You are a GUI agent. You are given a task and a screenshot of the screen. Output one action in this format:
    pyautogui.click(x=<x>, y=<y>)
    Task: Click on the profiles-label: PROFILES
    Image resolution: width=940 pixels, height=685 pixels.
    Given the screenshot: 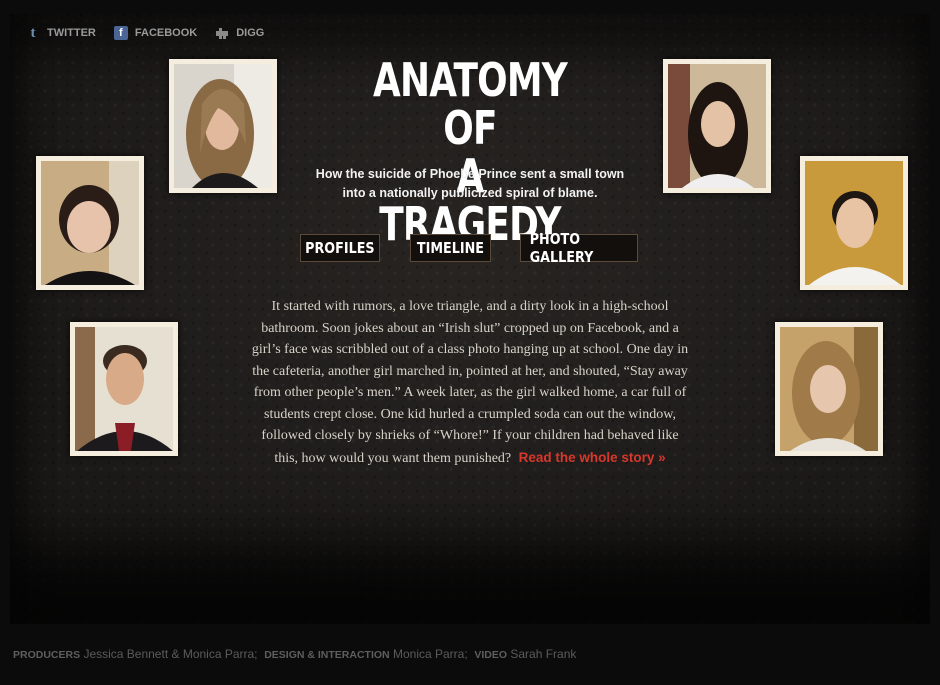 What is the action you would take?
    pyautogui.click(x=340, y=248)
    